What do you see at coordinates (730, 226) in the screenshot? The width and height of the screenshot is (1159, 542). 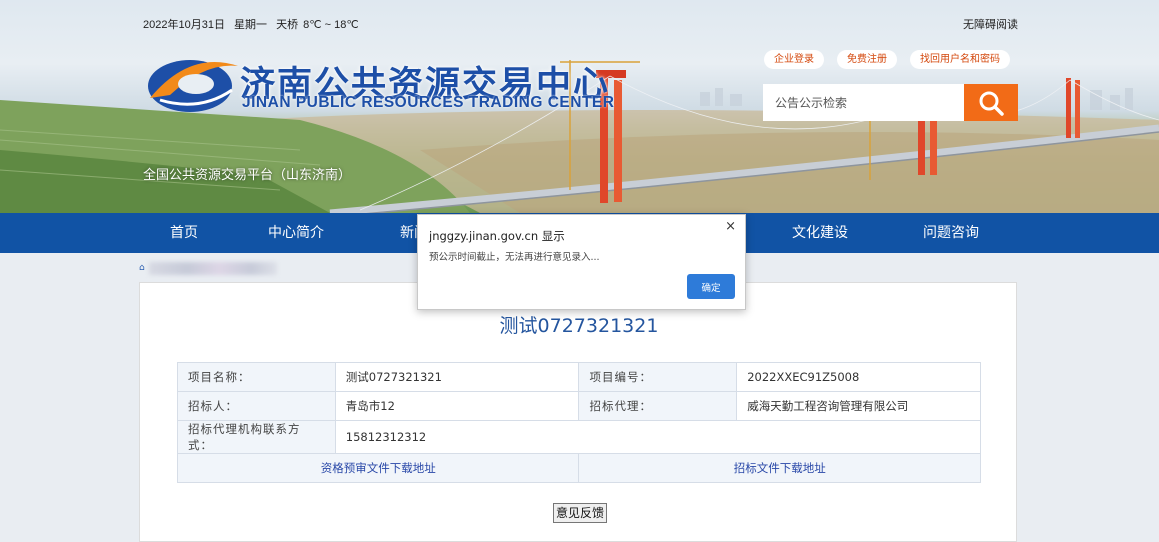 I see `close-icon: ×` at bounding box center [730, 226].